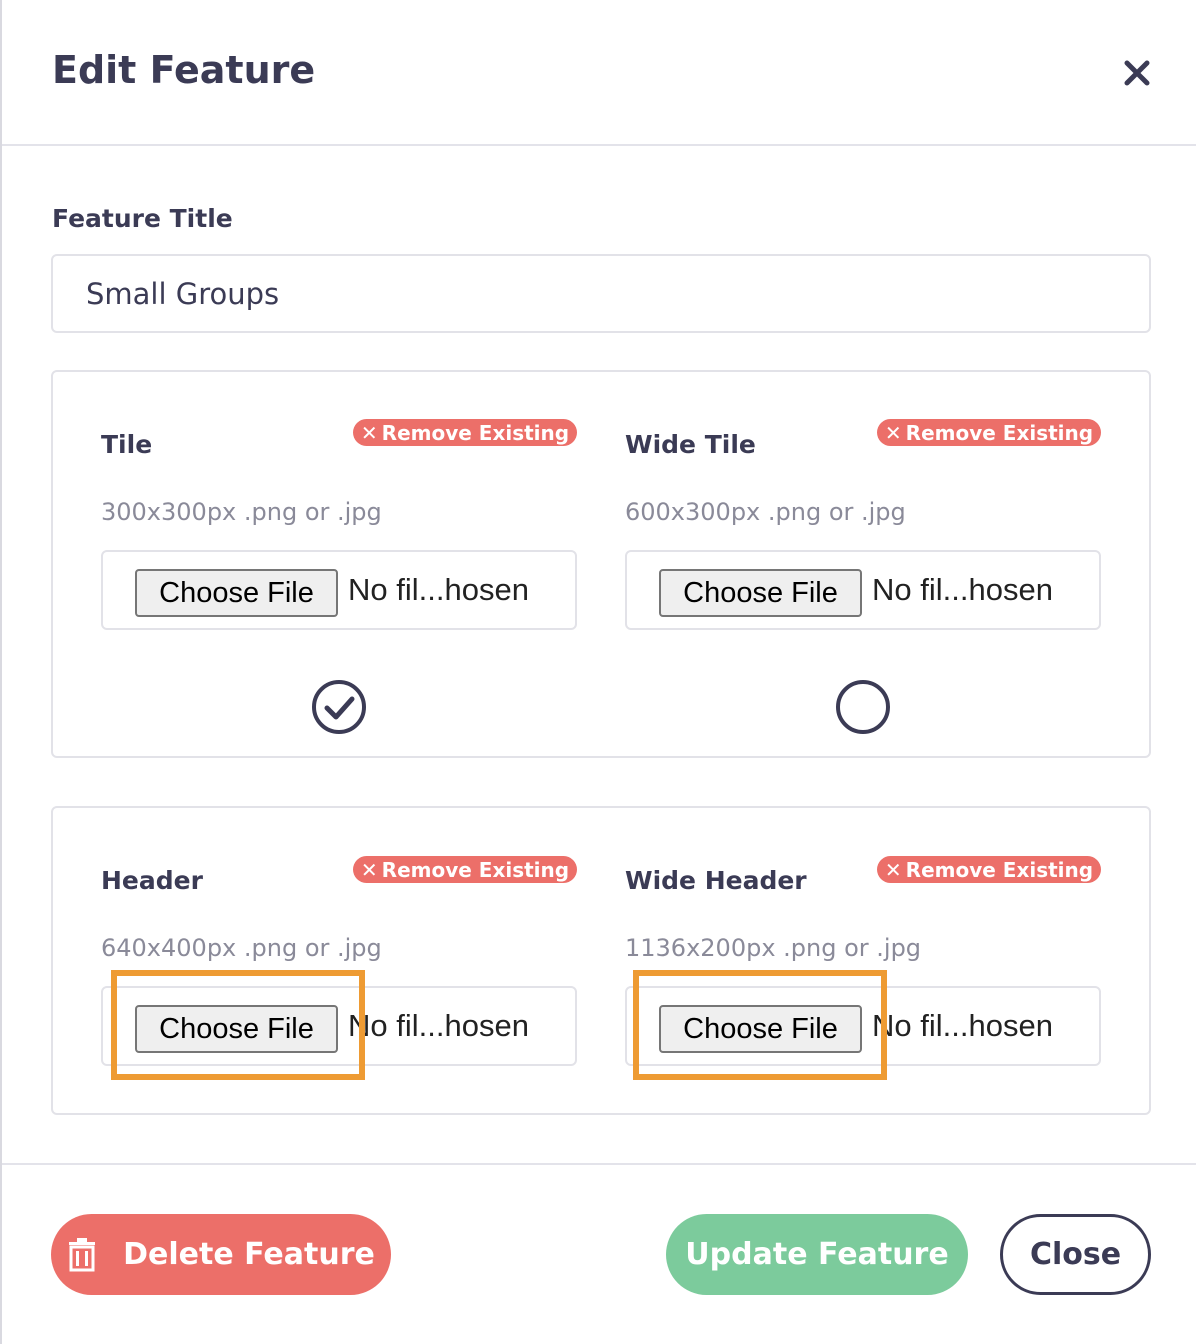 The height and width of the screenshot is (1344, 1196). What do you see at coordinates (241, 948) in the screenshot?
I see `header-size-hint: 640x400px .png or .jpg` at bounding box center [241, 948].